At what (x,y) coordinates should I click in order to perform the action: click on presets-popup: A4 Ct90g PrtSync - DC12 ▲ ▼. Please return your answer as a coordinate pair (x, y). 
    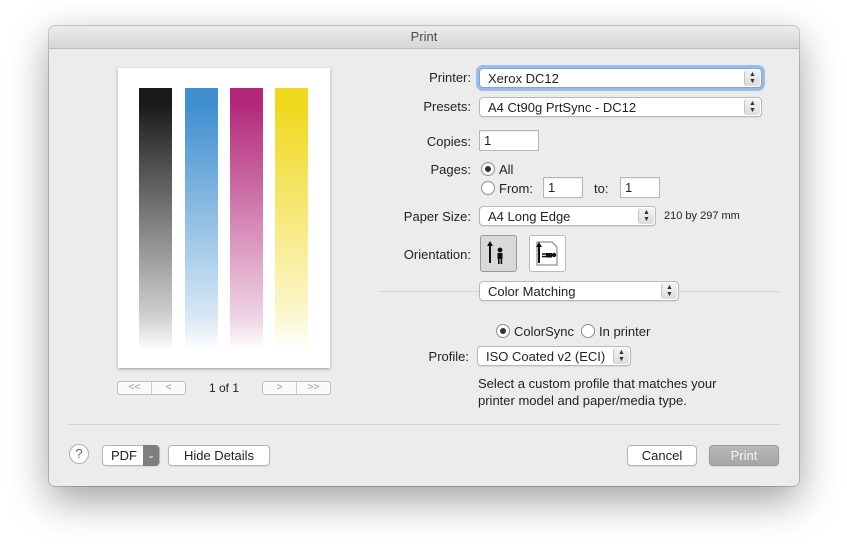
    Looking at the image, I should click on (620, 107).